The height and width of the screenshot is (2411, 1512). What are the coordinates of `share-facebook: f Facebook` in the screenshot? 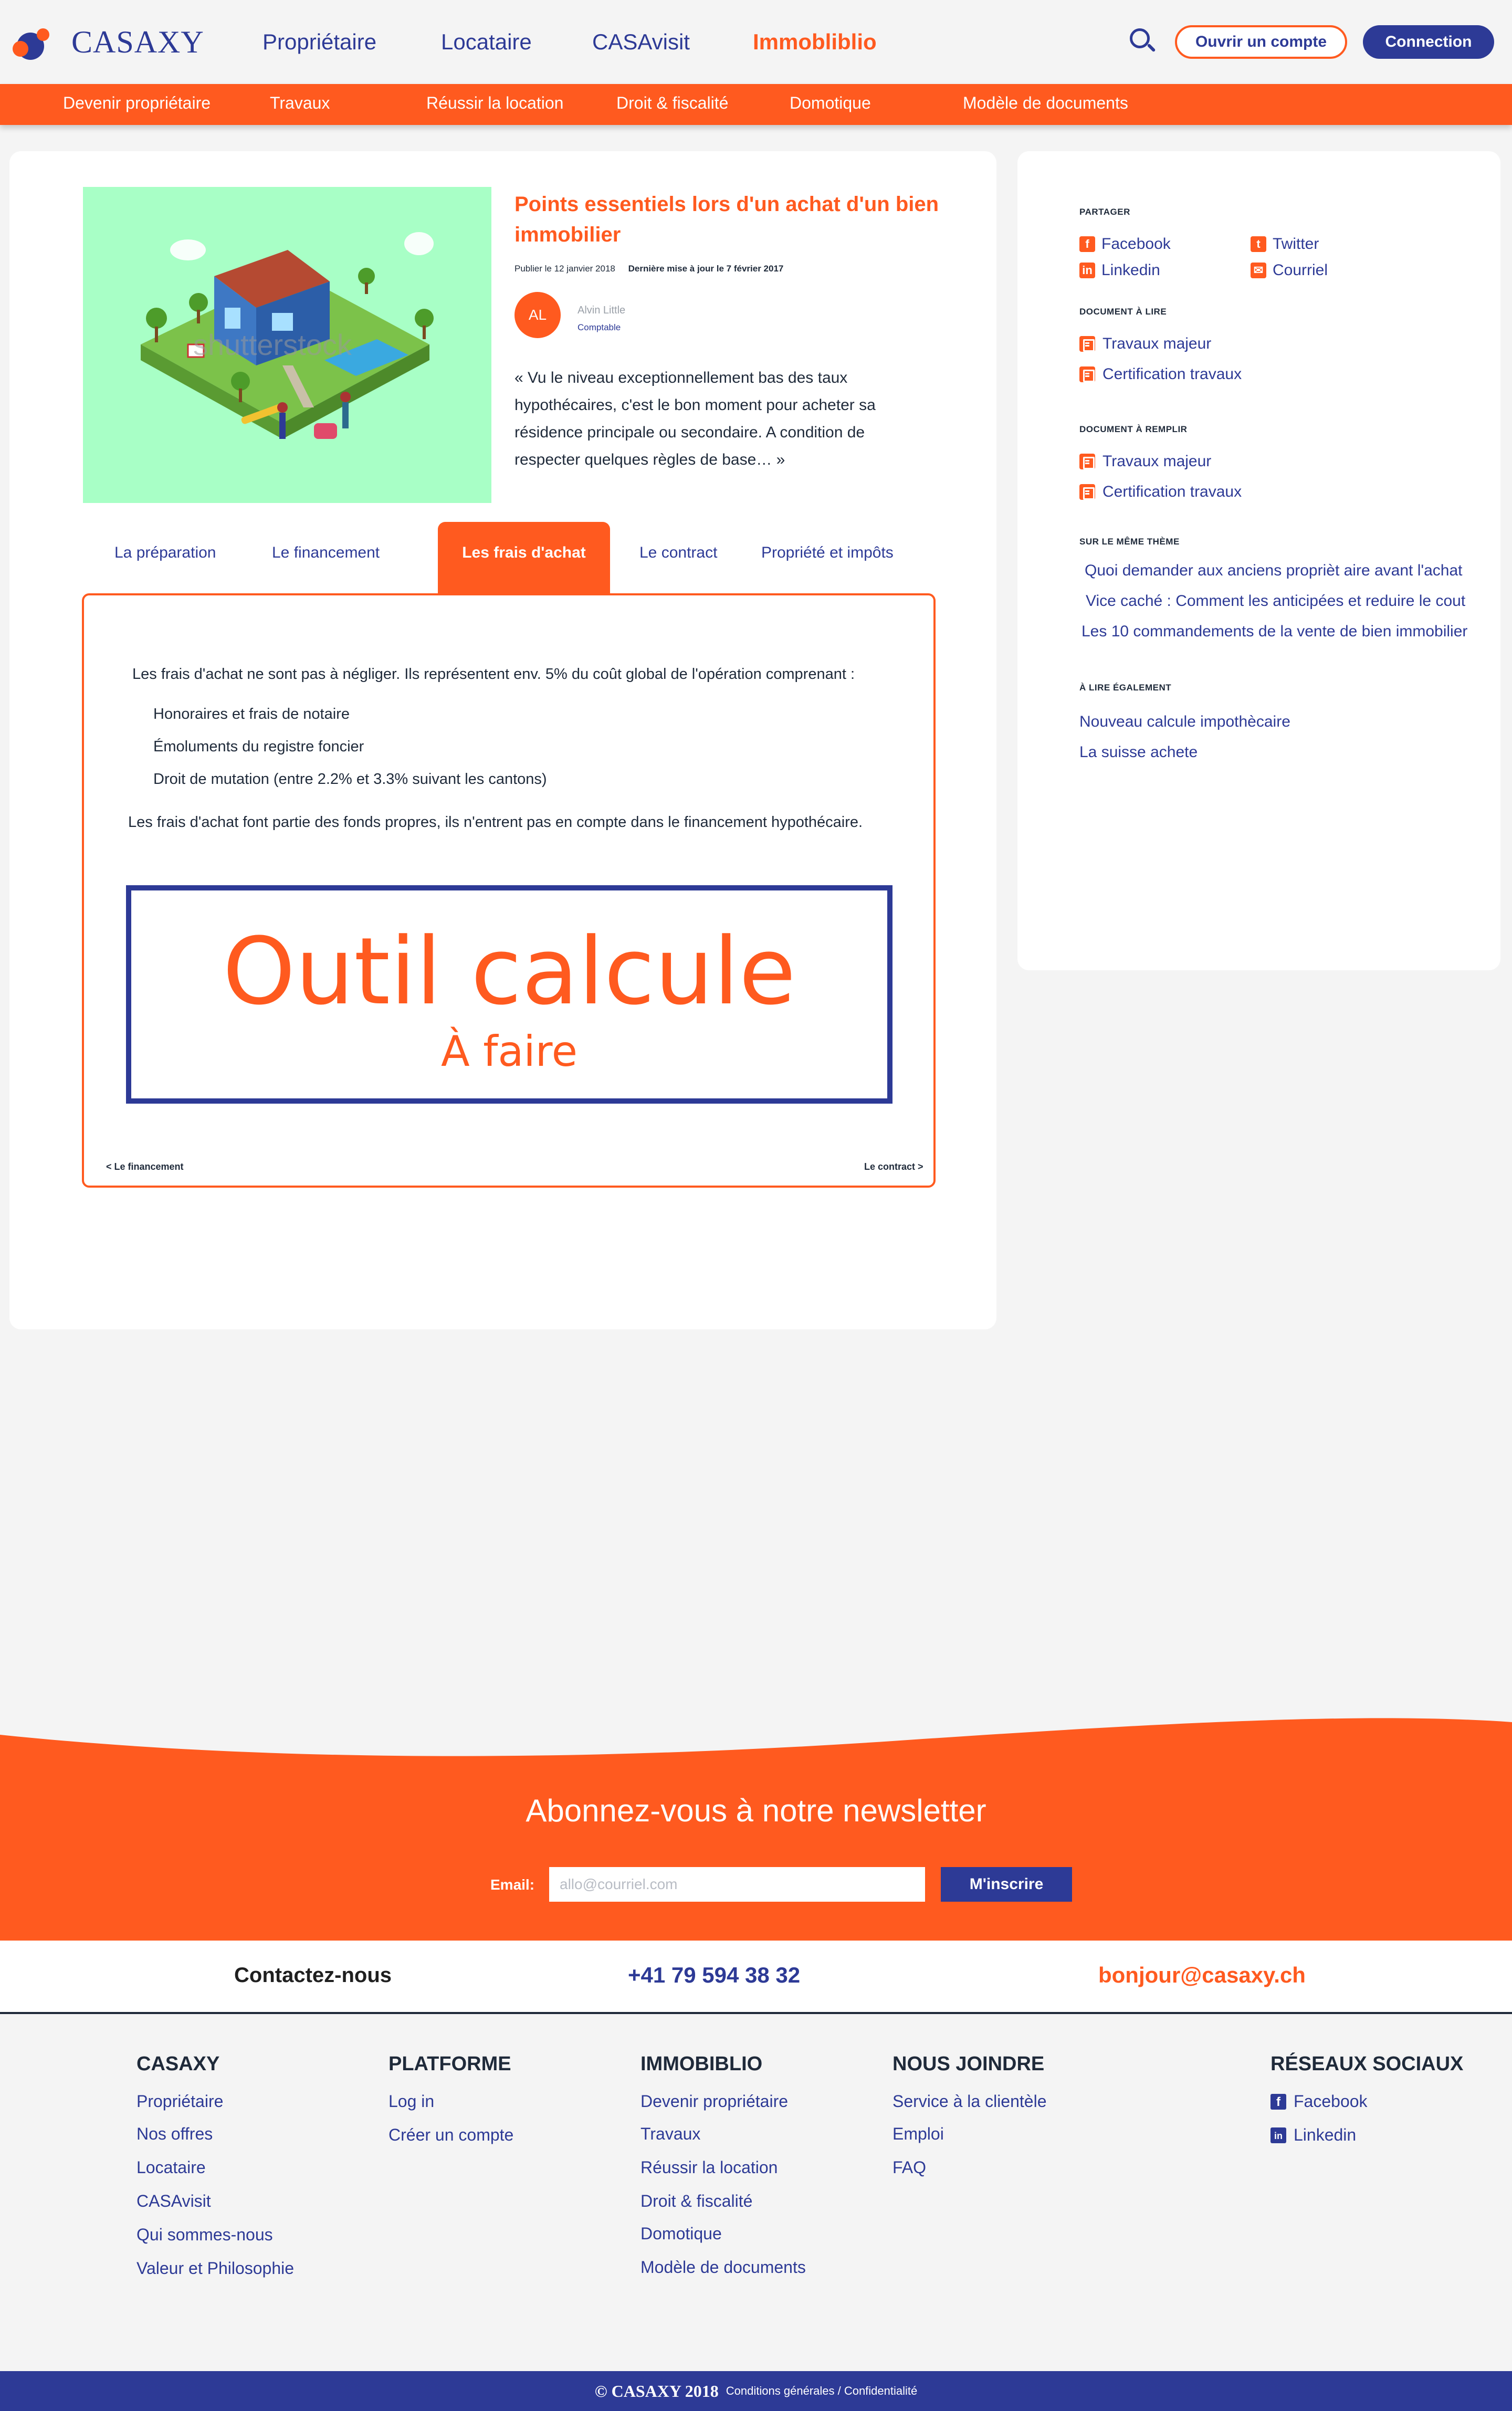 It's located at (1125, 244).